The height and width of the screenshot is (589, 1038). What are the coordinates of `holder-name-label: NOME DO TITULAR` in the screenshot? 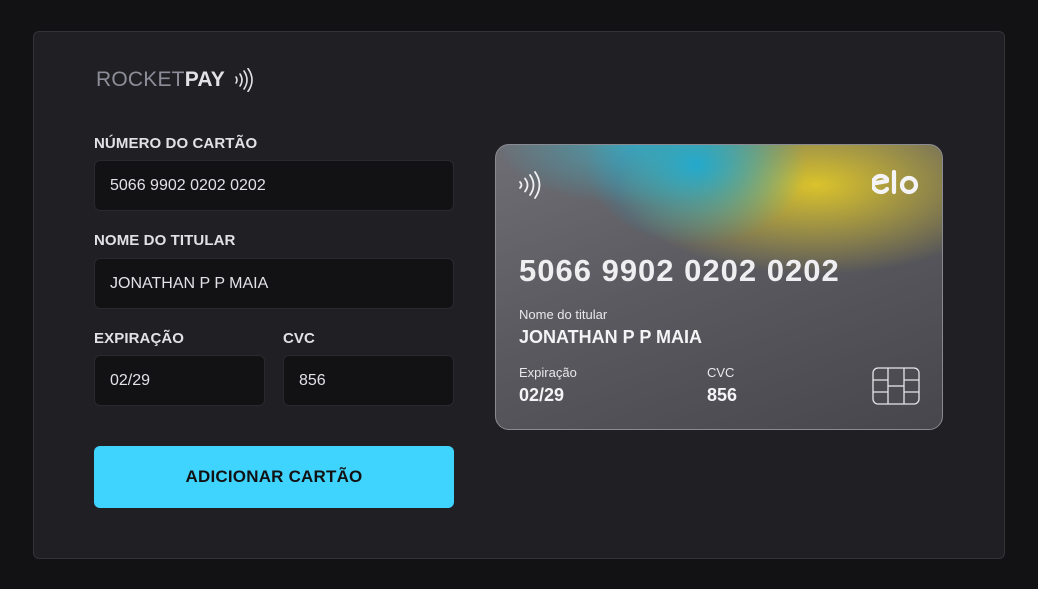 It's located at (165, 240).